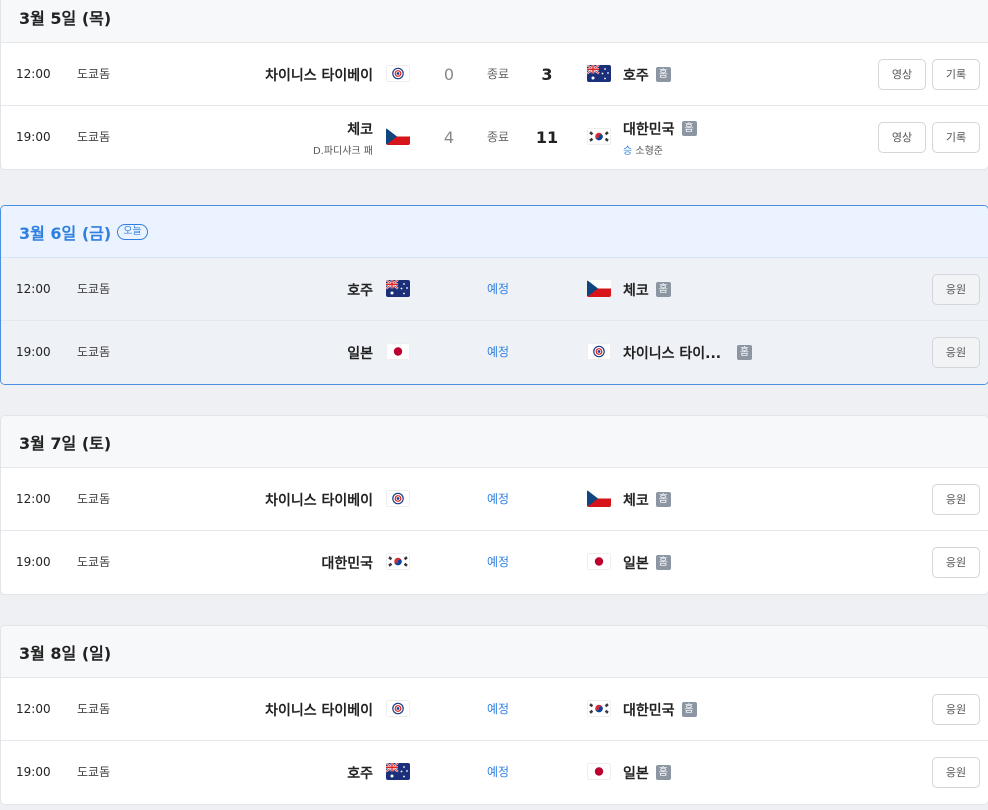 The height and width of the screenshot is (810, 988). I want to click on home-score: 3, so click(547, 74).